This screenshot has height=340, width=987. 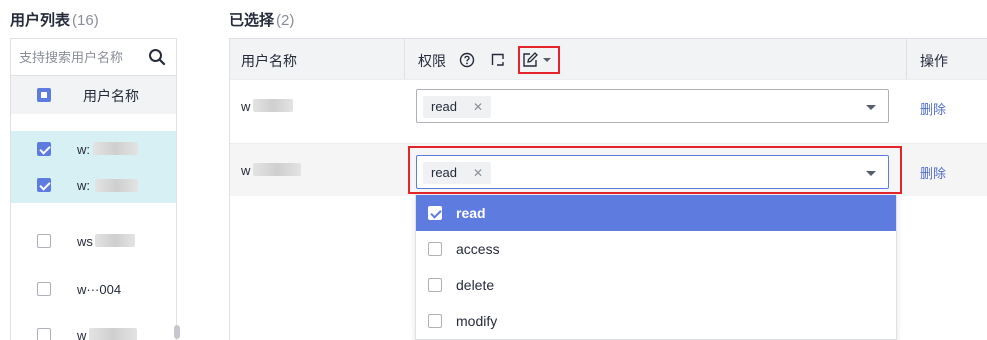 I want to click on table-header: 用户名称 权限 操作, so click(x=608, y=59).